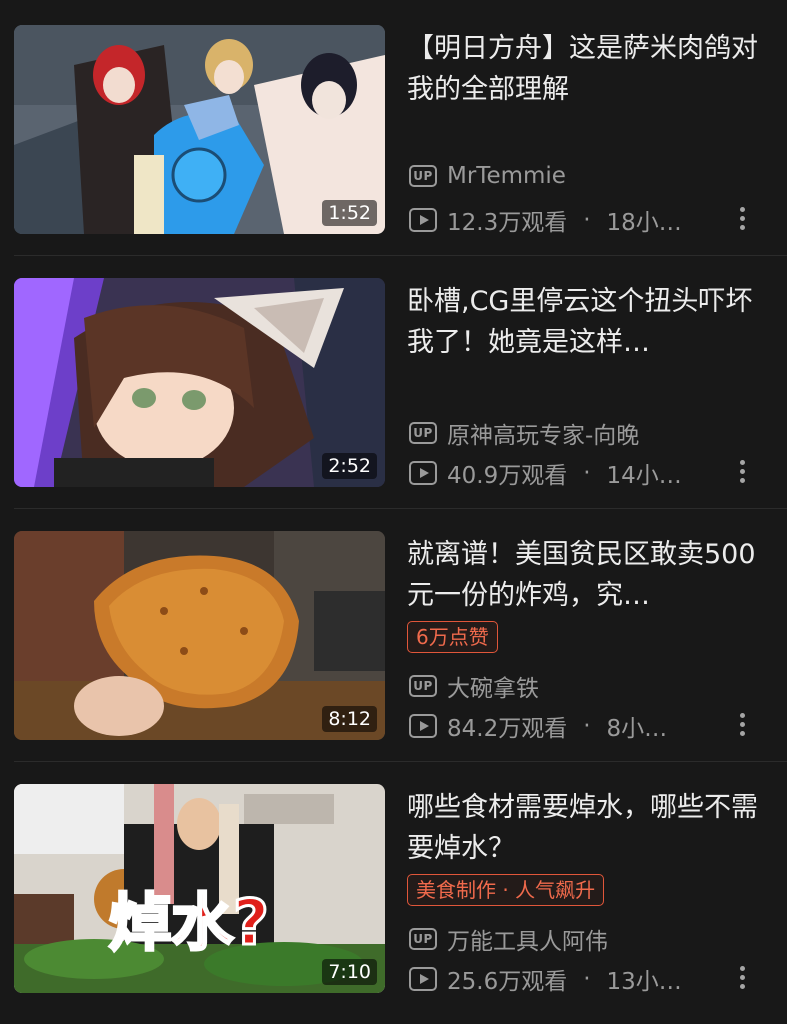  I want to click on view-count: 40.9万观看, so click(507, 476).